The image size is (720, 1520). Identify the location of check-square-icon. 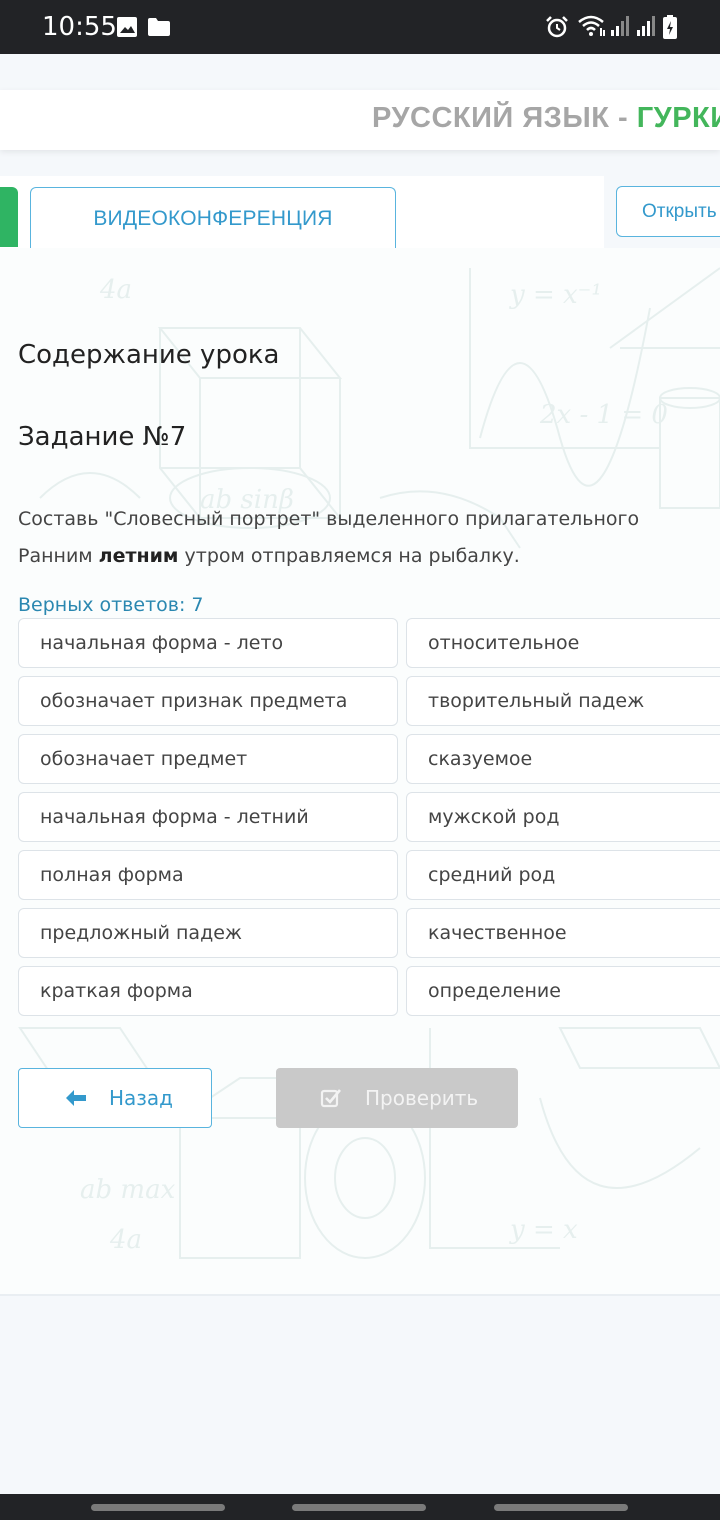
(330, 1098).